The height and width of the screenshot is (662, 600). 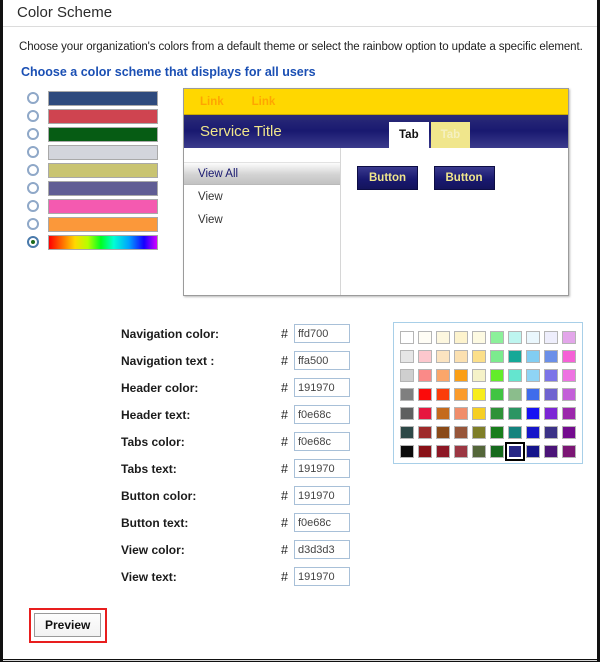 What do you see at coordinates (102, 170) in the screenshot?
I see `scheme-option-khaki` at bounding box center [102, 170].